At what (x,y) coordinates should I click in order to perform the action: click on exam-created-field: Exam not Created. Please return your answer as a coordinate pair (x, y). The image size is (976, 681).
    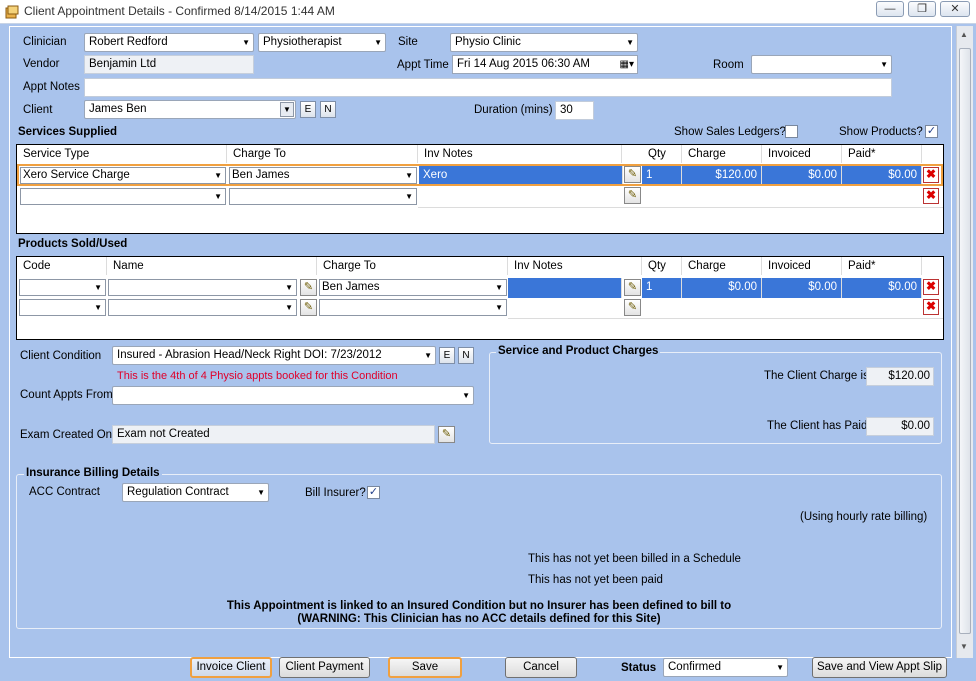
    Looking at the image, I should click on (273, 434).